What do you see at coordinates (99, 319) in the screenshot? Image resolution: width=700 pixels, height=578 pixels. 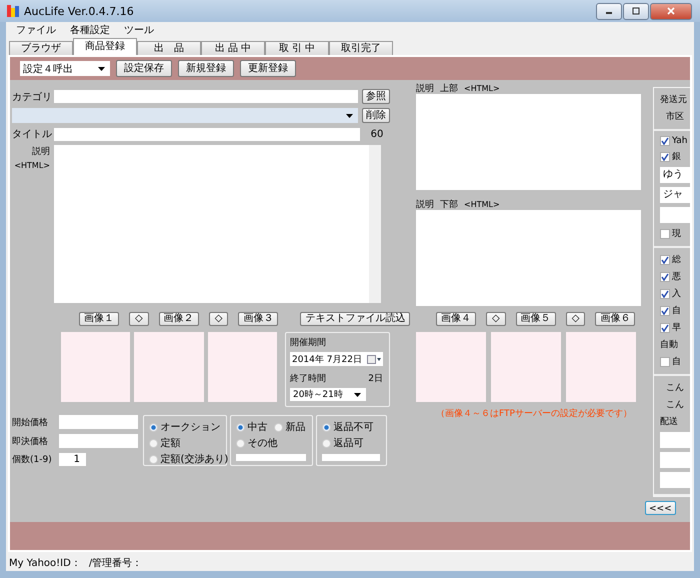 I see `image-button: 画像１` at bounding box center [99, 319].